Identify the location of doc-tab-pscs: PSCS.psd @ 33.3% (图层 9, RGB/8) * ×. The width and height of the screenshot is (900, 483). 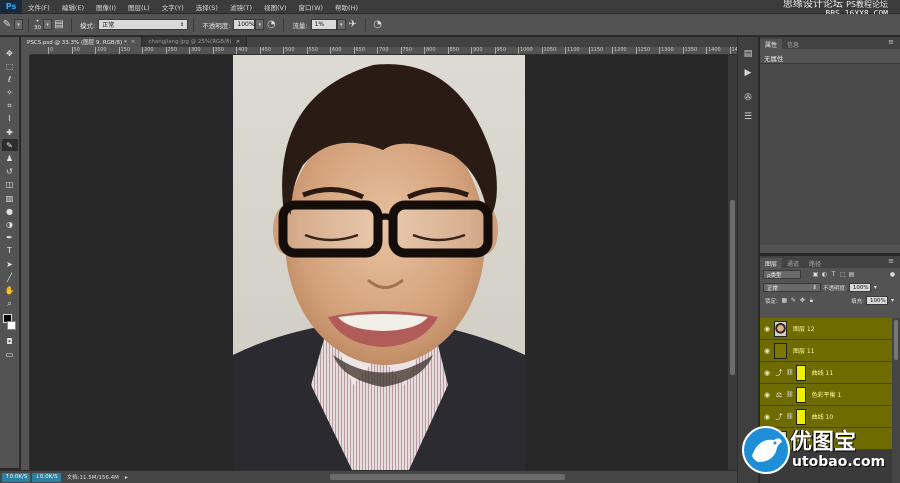
(82, 42).